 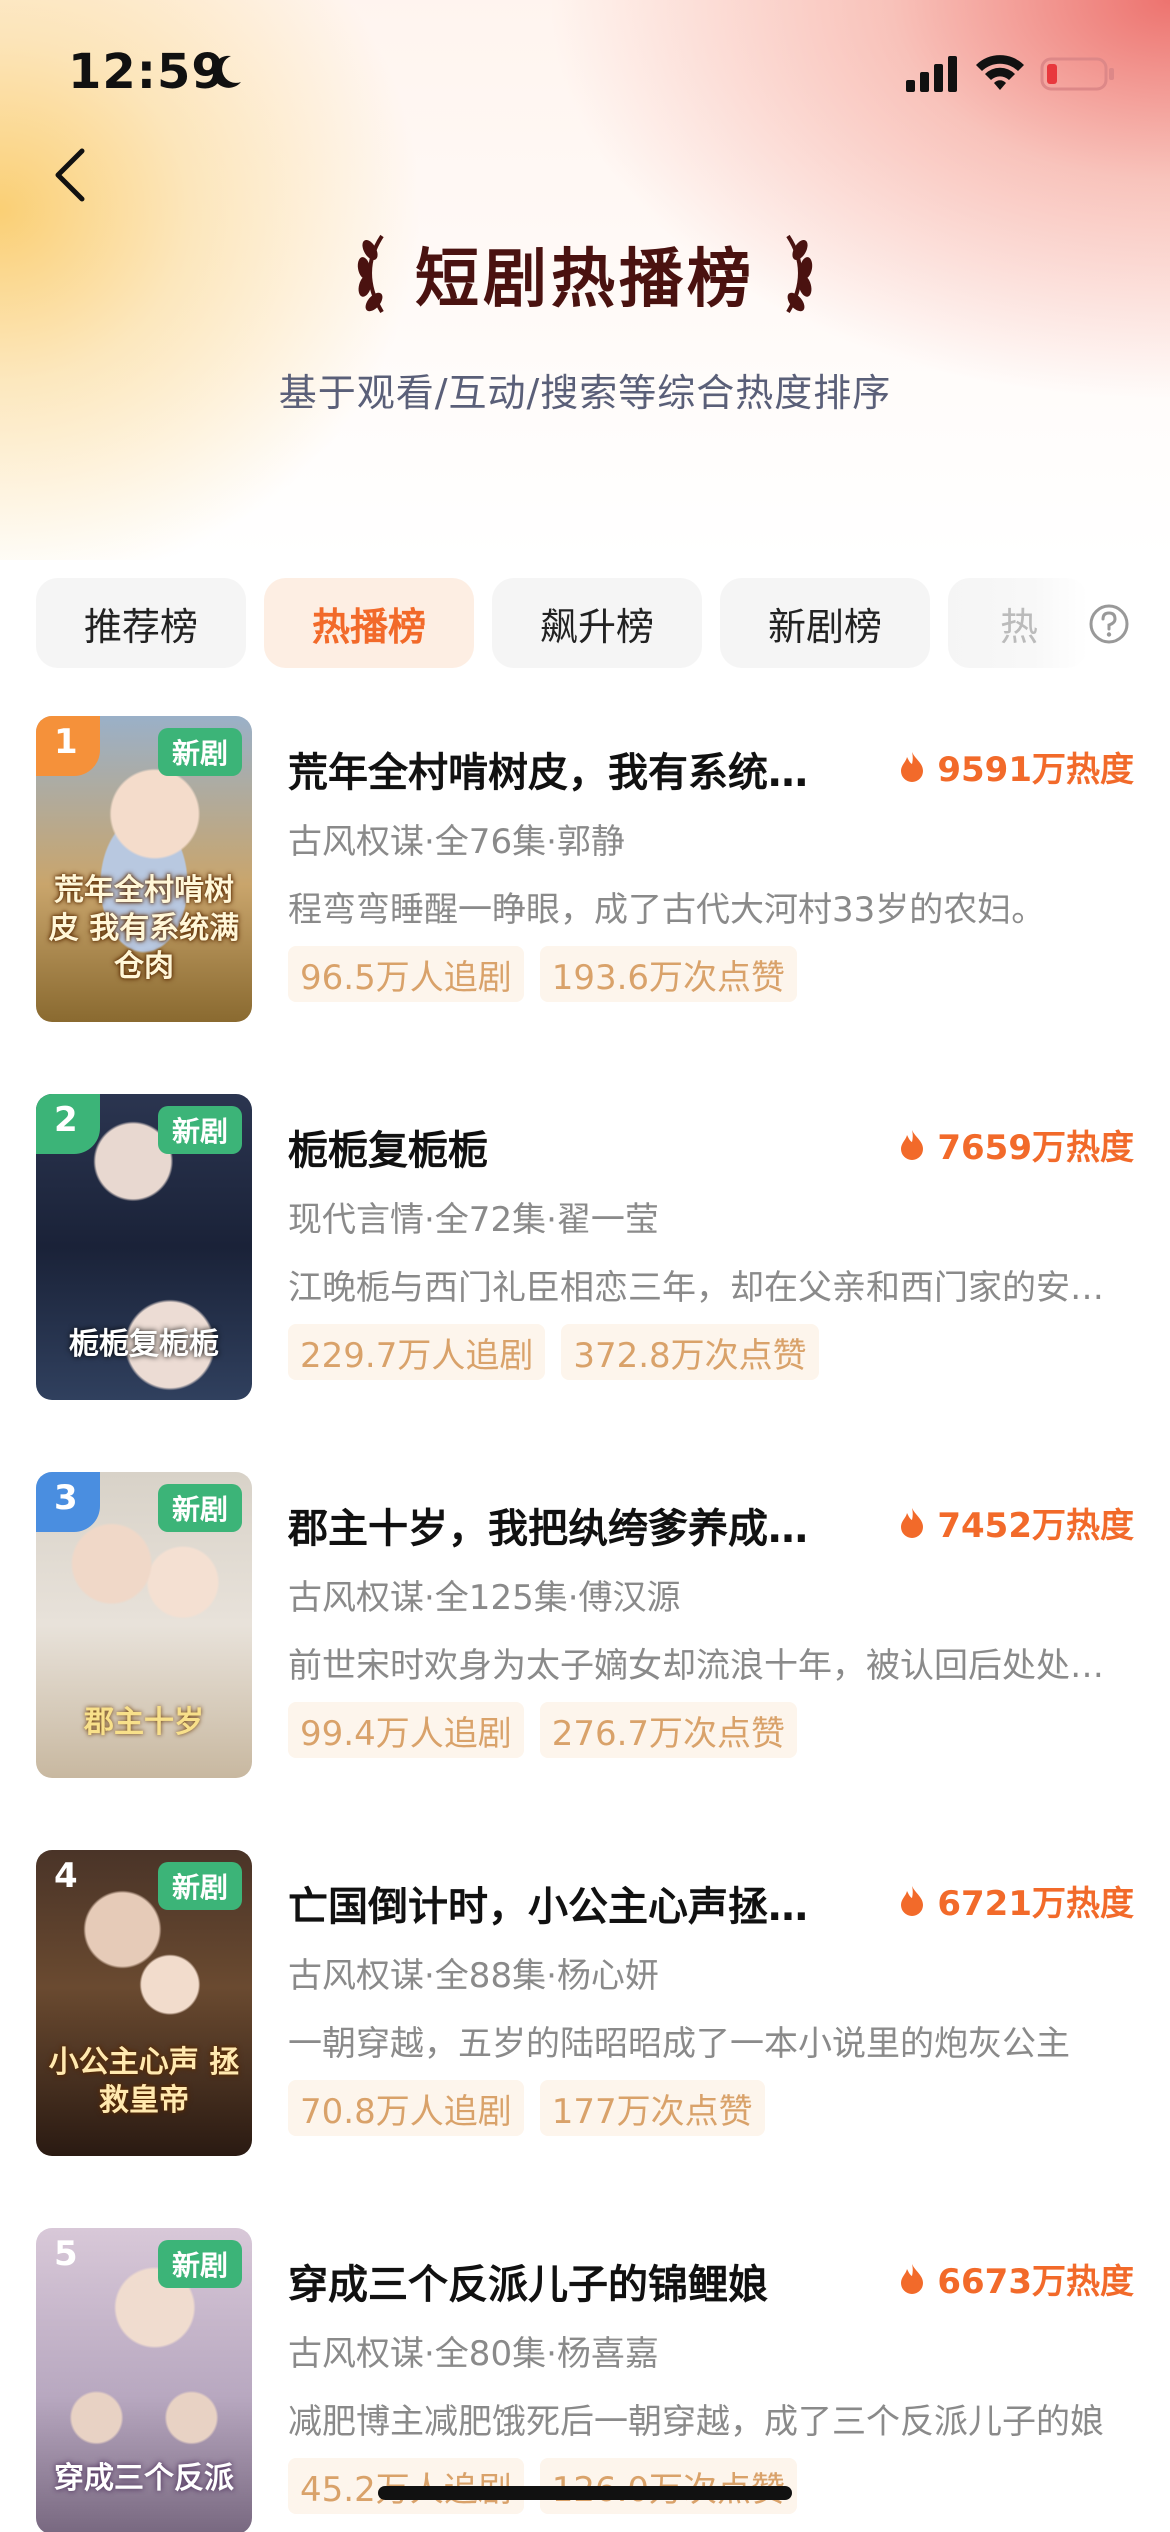 I want to click on likes-count: 276.7万次点赞, so click(x=668, y=1730).